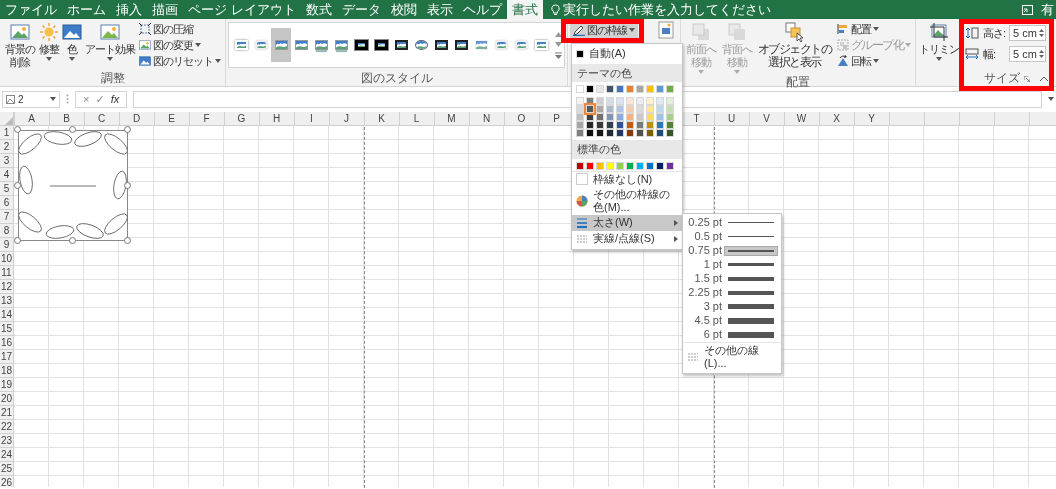  Describe the element at coordinates (396, 45) in the screenshot. I see `style-gallery` at that location.